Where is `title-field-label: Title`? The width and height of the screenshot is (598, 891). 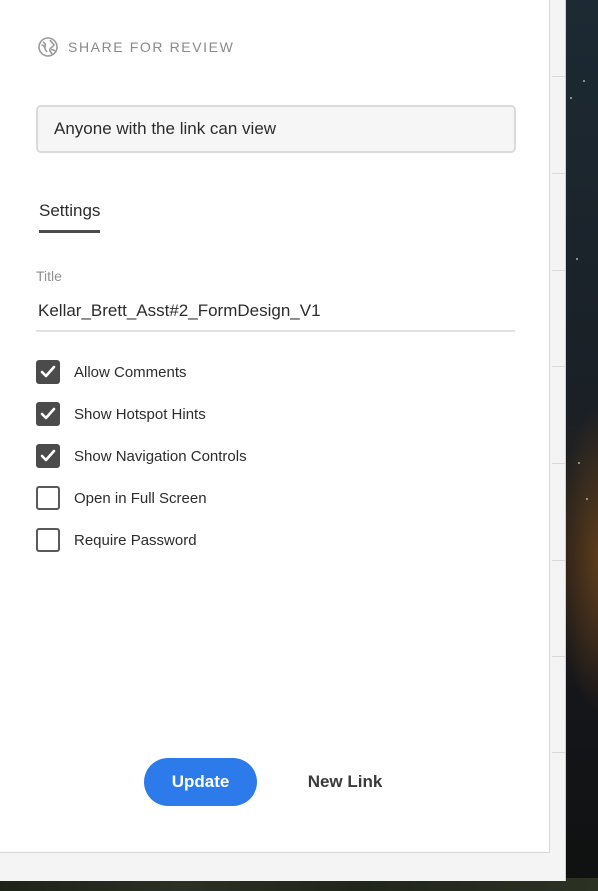 title-field-label: Title is located at coordinates (49, 276).